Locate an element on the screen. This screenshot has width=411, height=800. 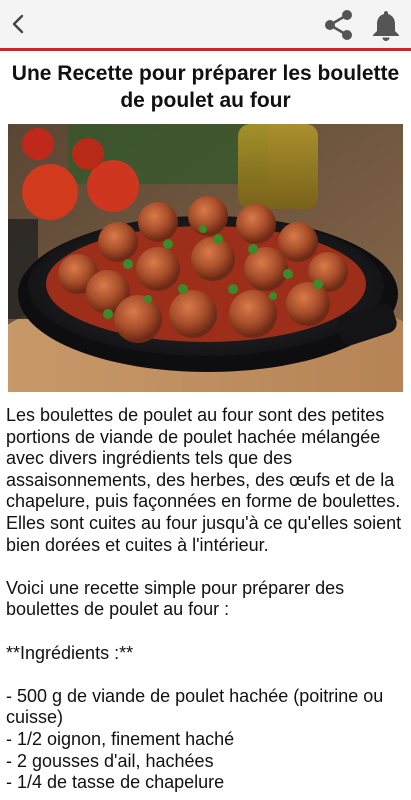
app-bar is located at coordinates (205, 25).